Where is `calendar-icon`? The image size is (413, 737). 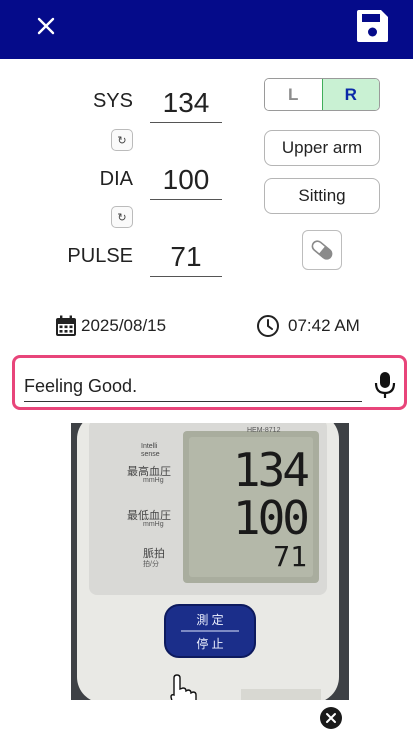 calendar-icon is located at coordinates (66, 325).